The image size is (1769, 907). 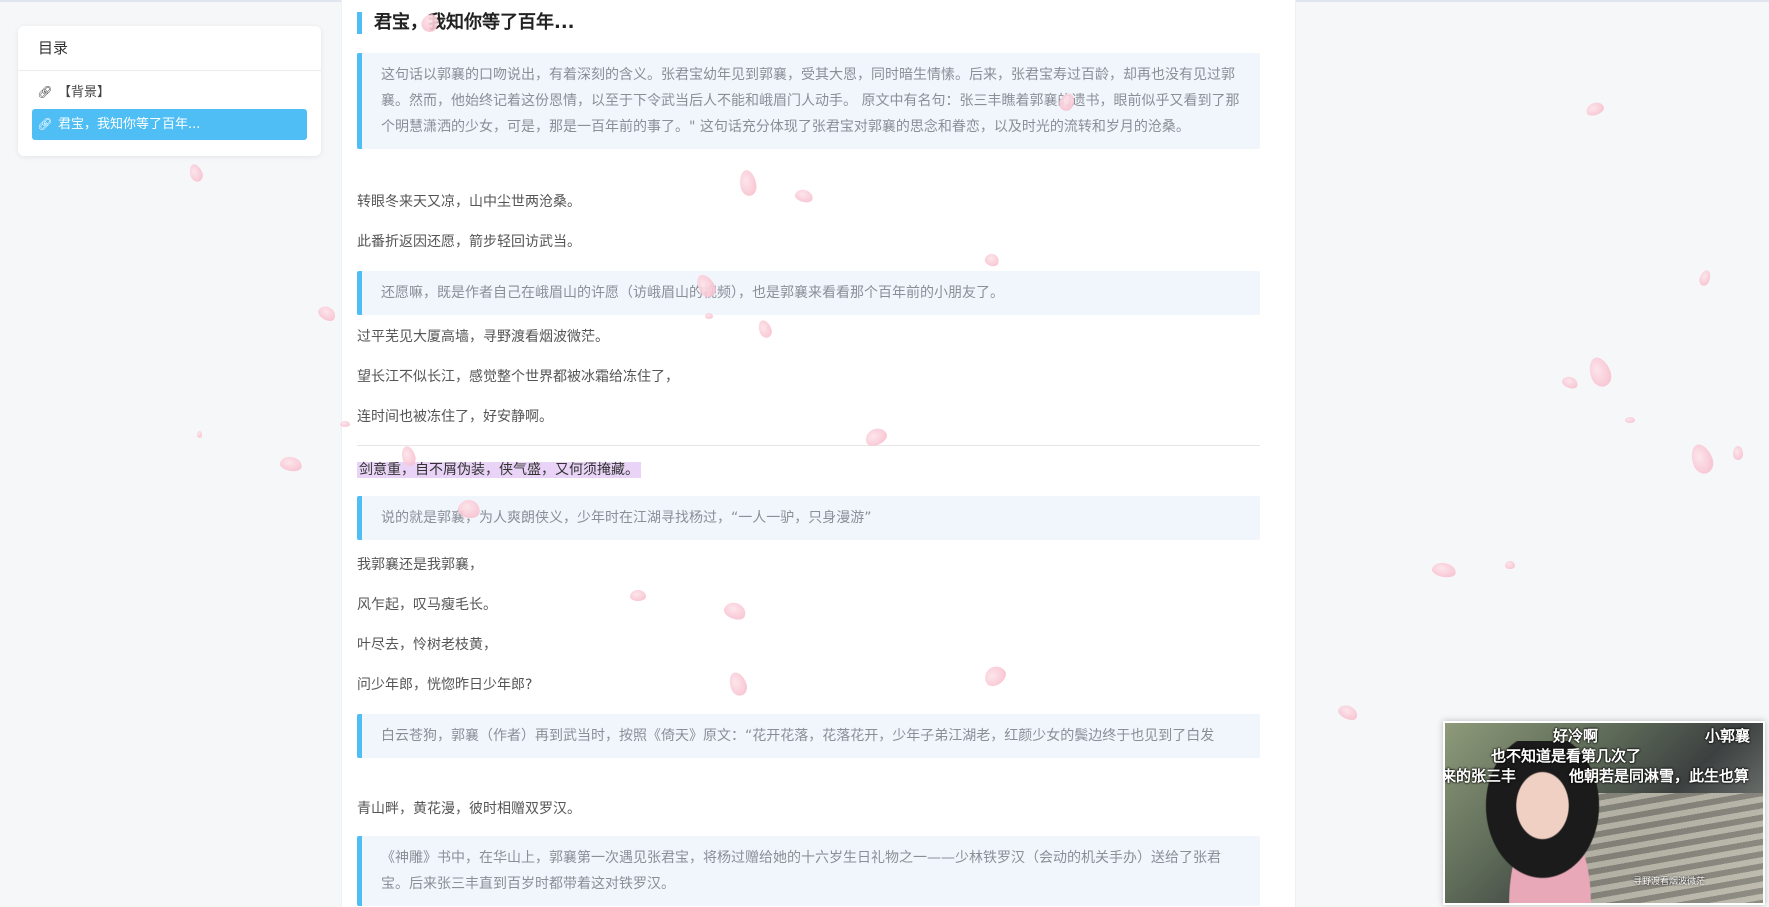 I want to click on paragraph: 青山畔，黄花漫，彼时相赠双罗汉。, so click(x=469, y=809).